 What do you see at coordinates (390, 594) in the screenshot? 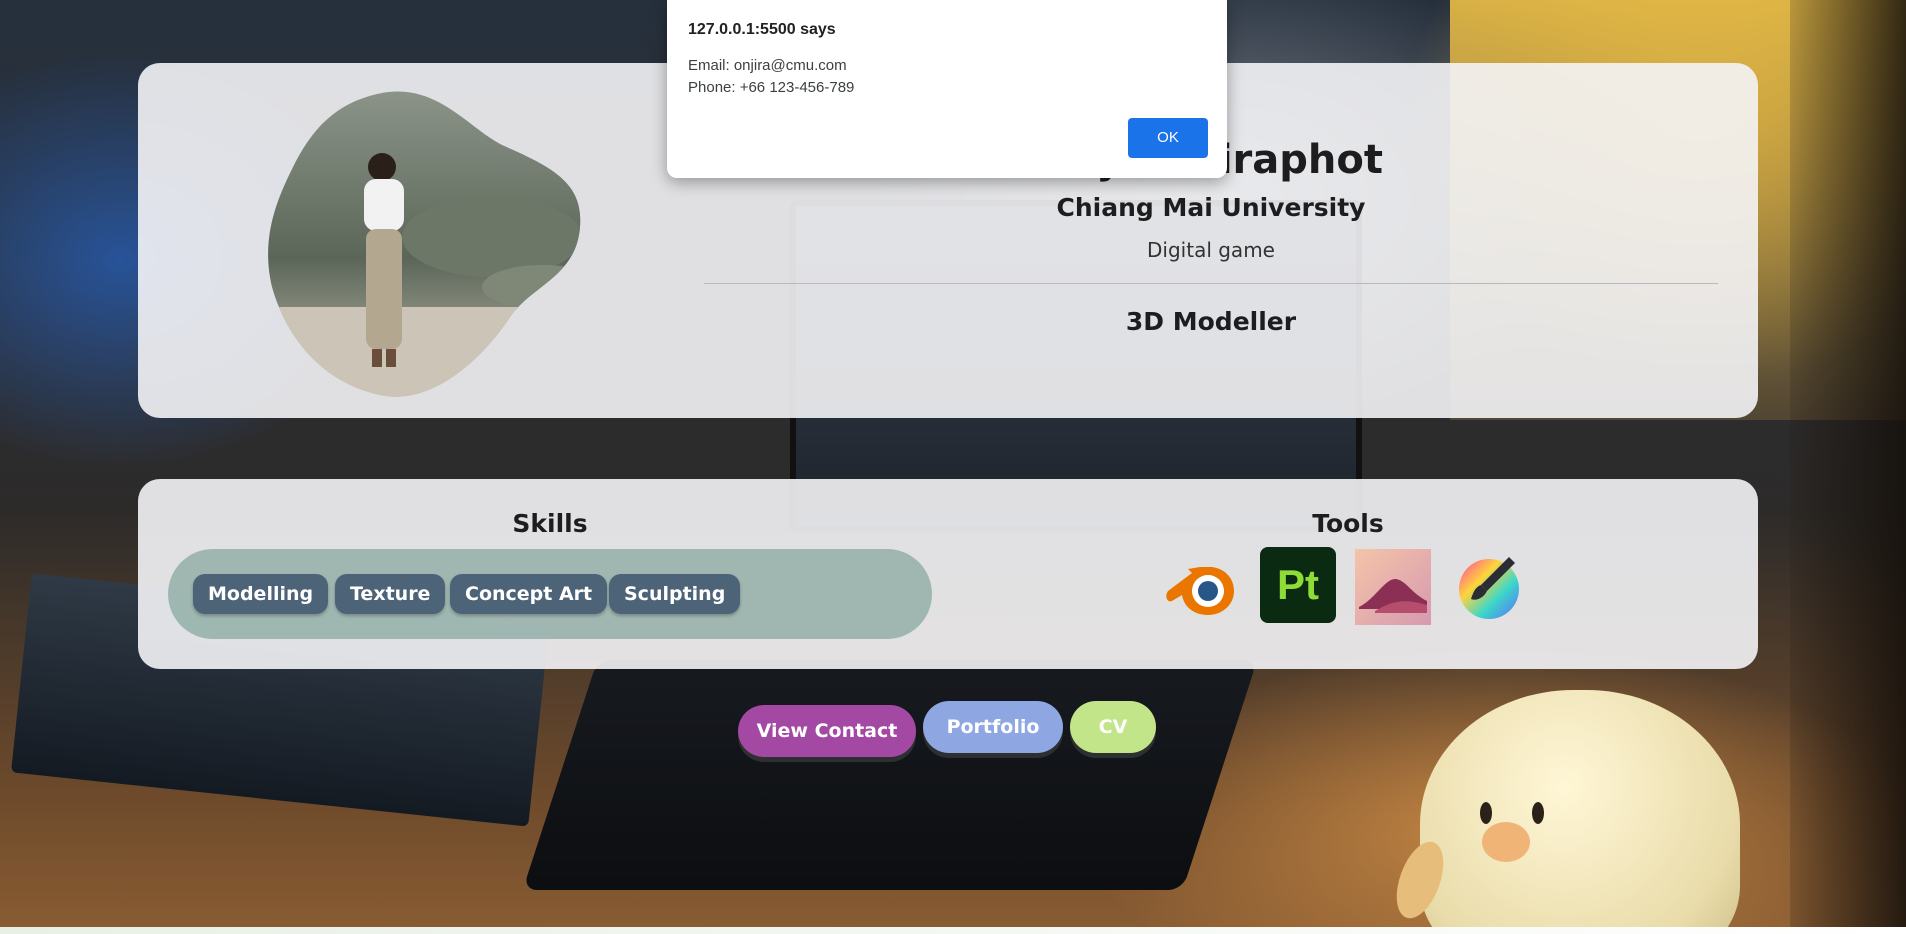
I see `skill-chip: Texture` at bounding box center [390, 594].